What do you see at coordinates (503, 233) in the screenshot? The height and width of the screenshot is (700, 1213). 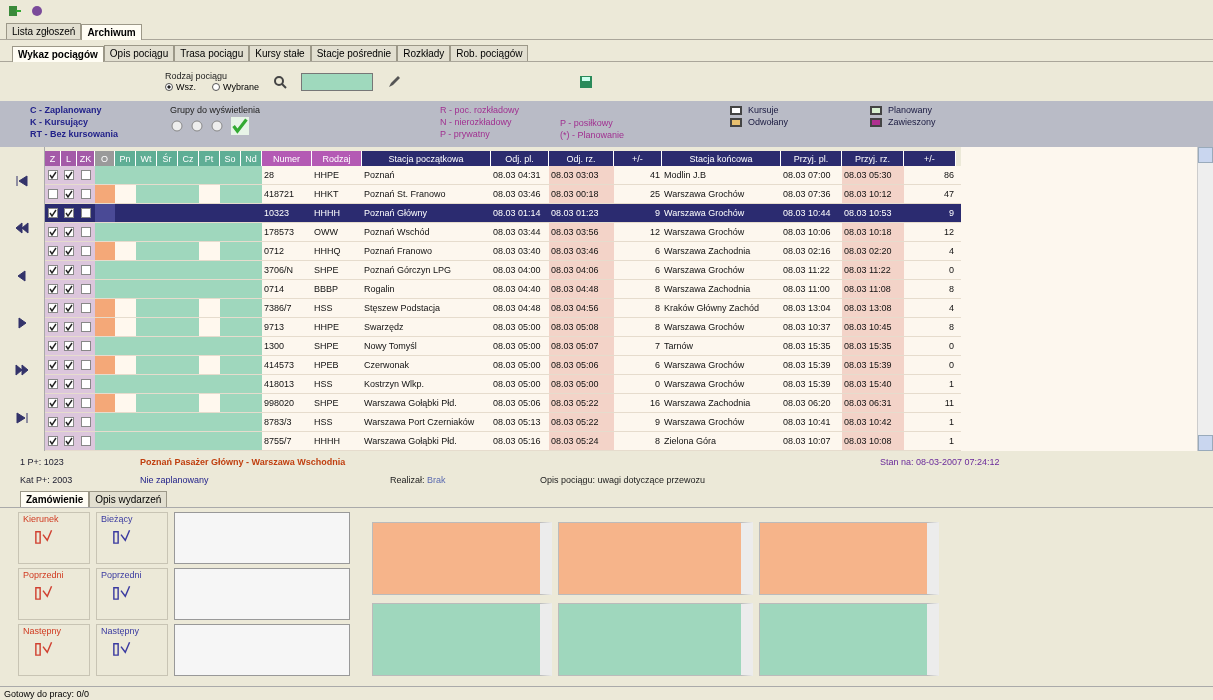 I see `table-row: 178573 OWW Poznań Wschód 08.03 03:44 08.03 03:56 12 Warszawa Grochów 08.03 10:06 08.03 10:18 12` at bounding box center [503, 233].